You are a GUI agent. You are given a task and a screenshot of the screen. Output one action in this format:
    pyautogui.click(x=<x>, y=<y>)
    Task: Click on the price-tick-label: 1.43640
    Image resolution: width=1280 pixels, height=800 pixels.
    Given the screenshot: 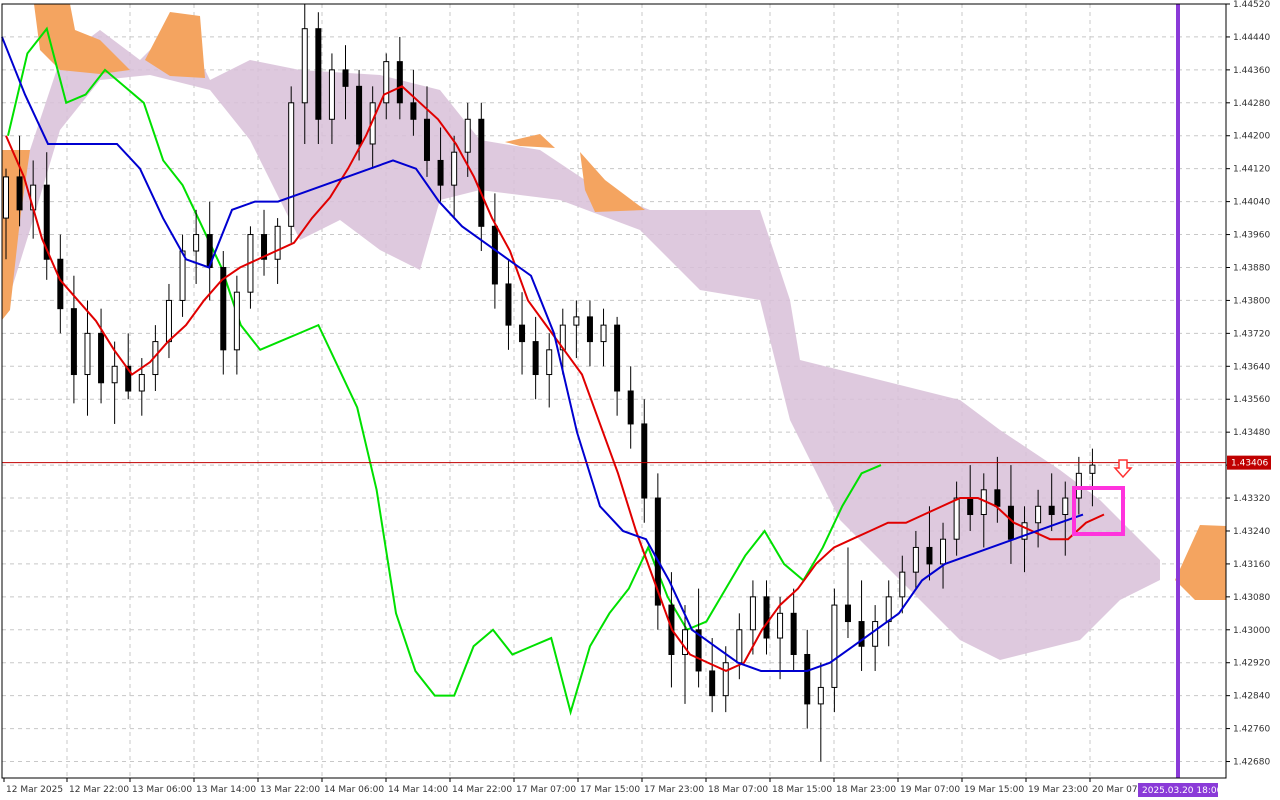 What is the action you would take?
    pyautogui.click(x=1251, y=367)
    